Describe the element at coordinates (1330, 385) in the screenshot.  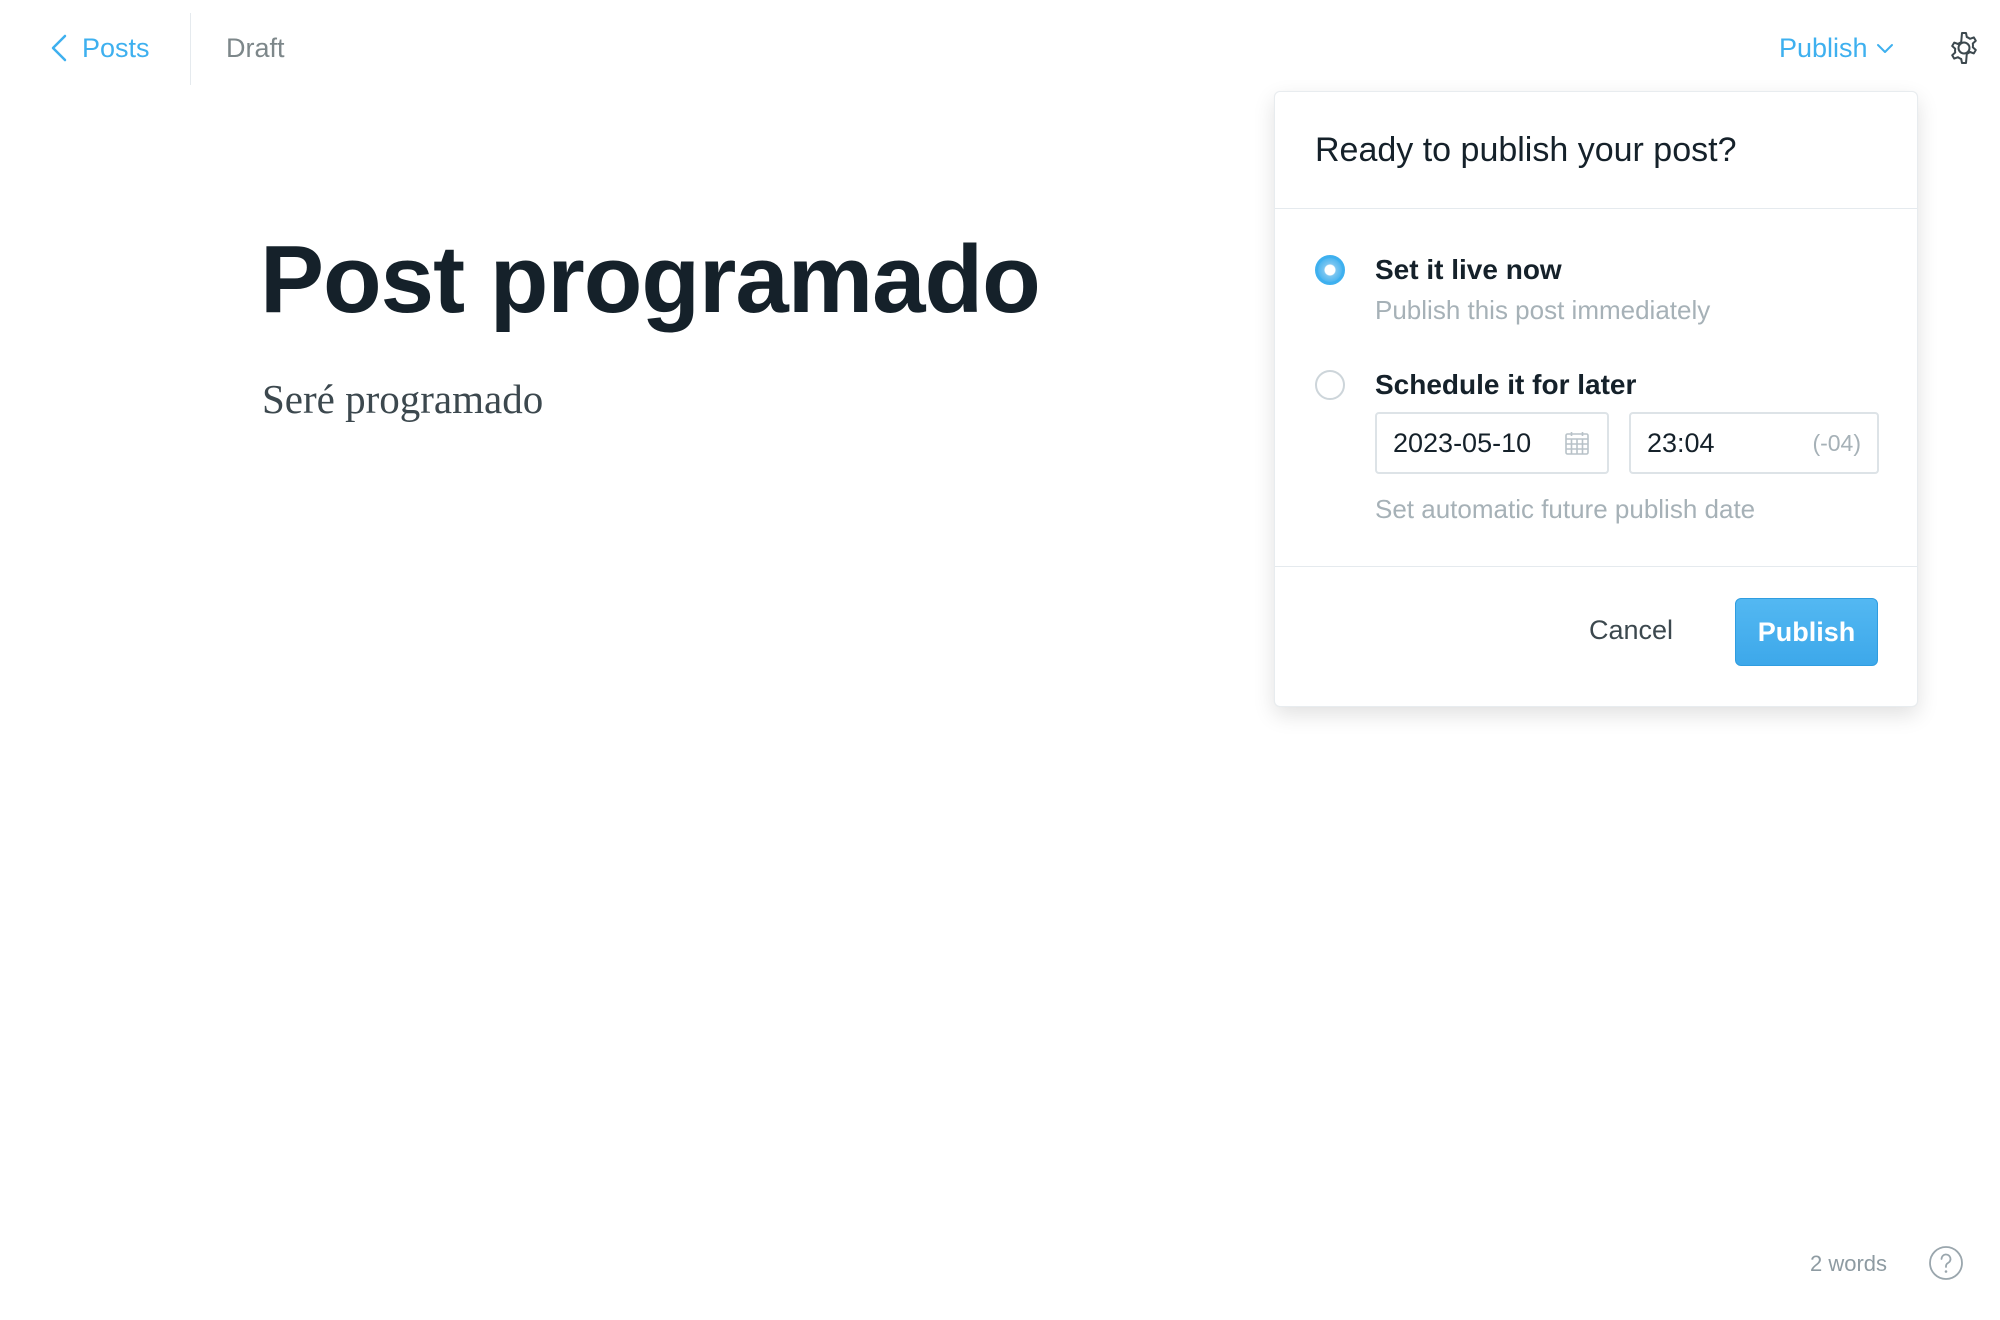
I see `schedule-later-radio` at that location.